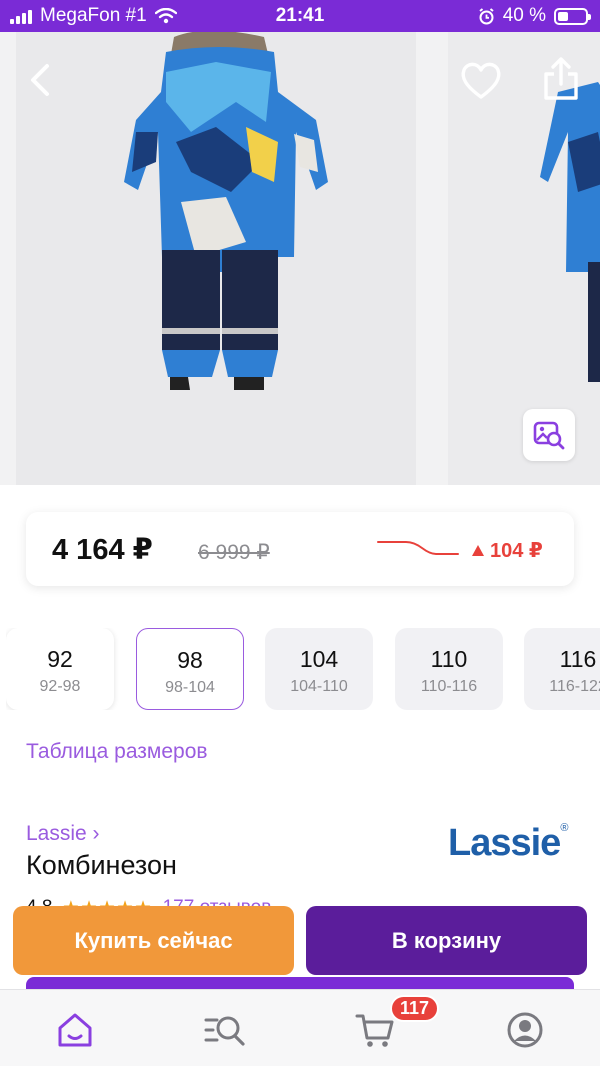 The width and height of the screenshot is (600, 1066). I want to click on home-icon, so click(75, 1030).